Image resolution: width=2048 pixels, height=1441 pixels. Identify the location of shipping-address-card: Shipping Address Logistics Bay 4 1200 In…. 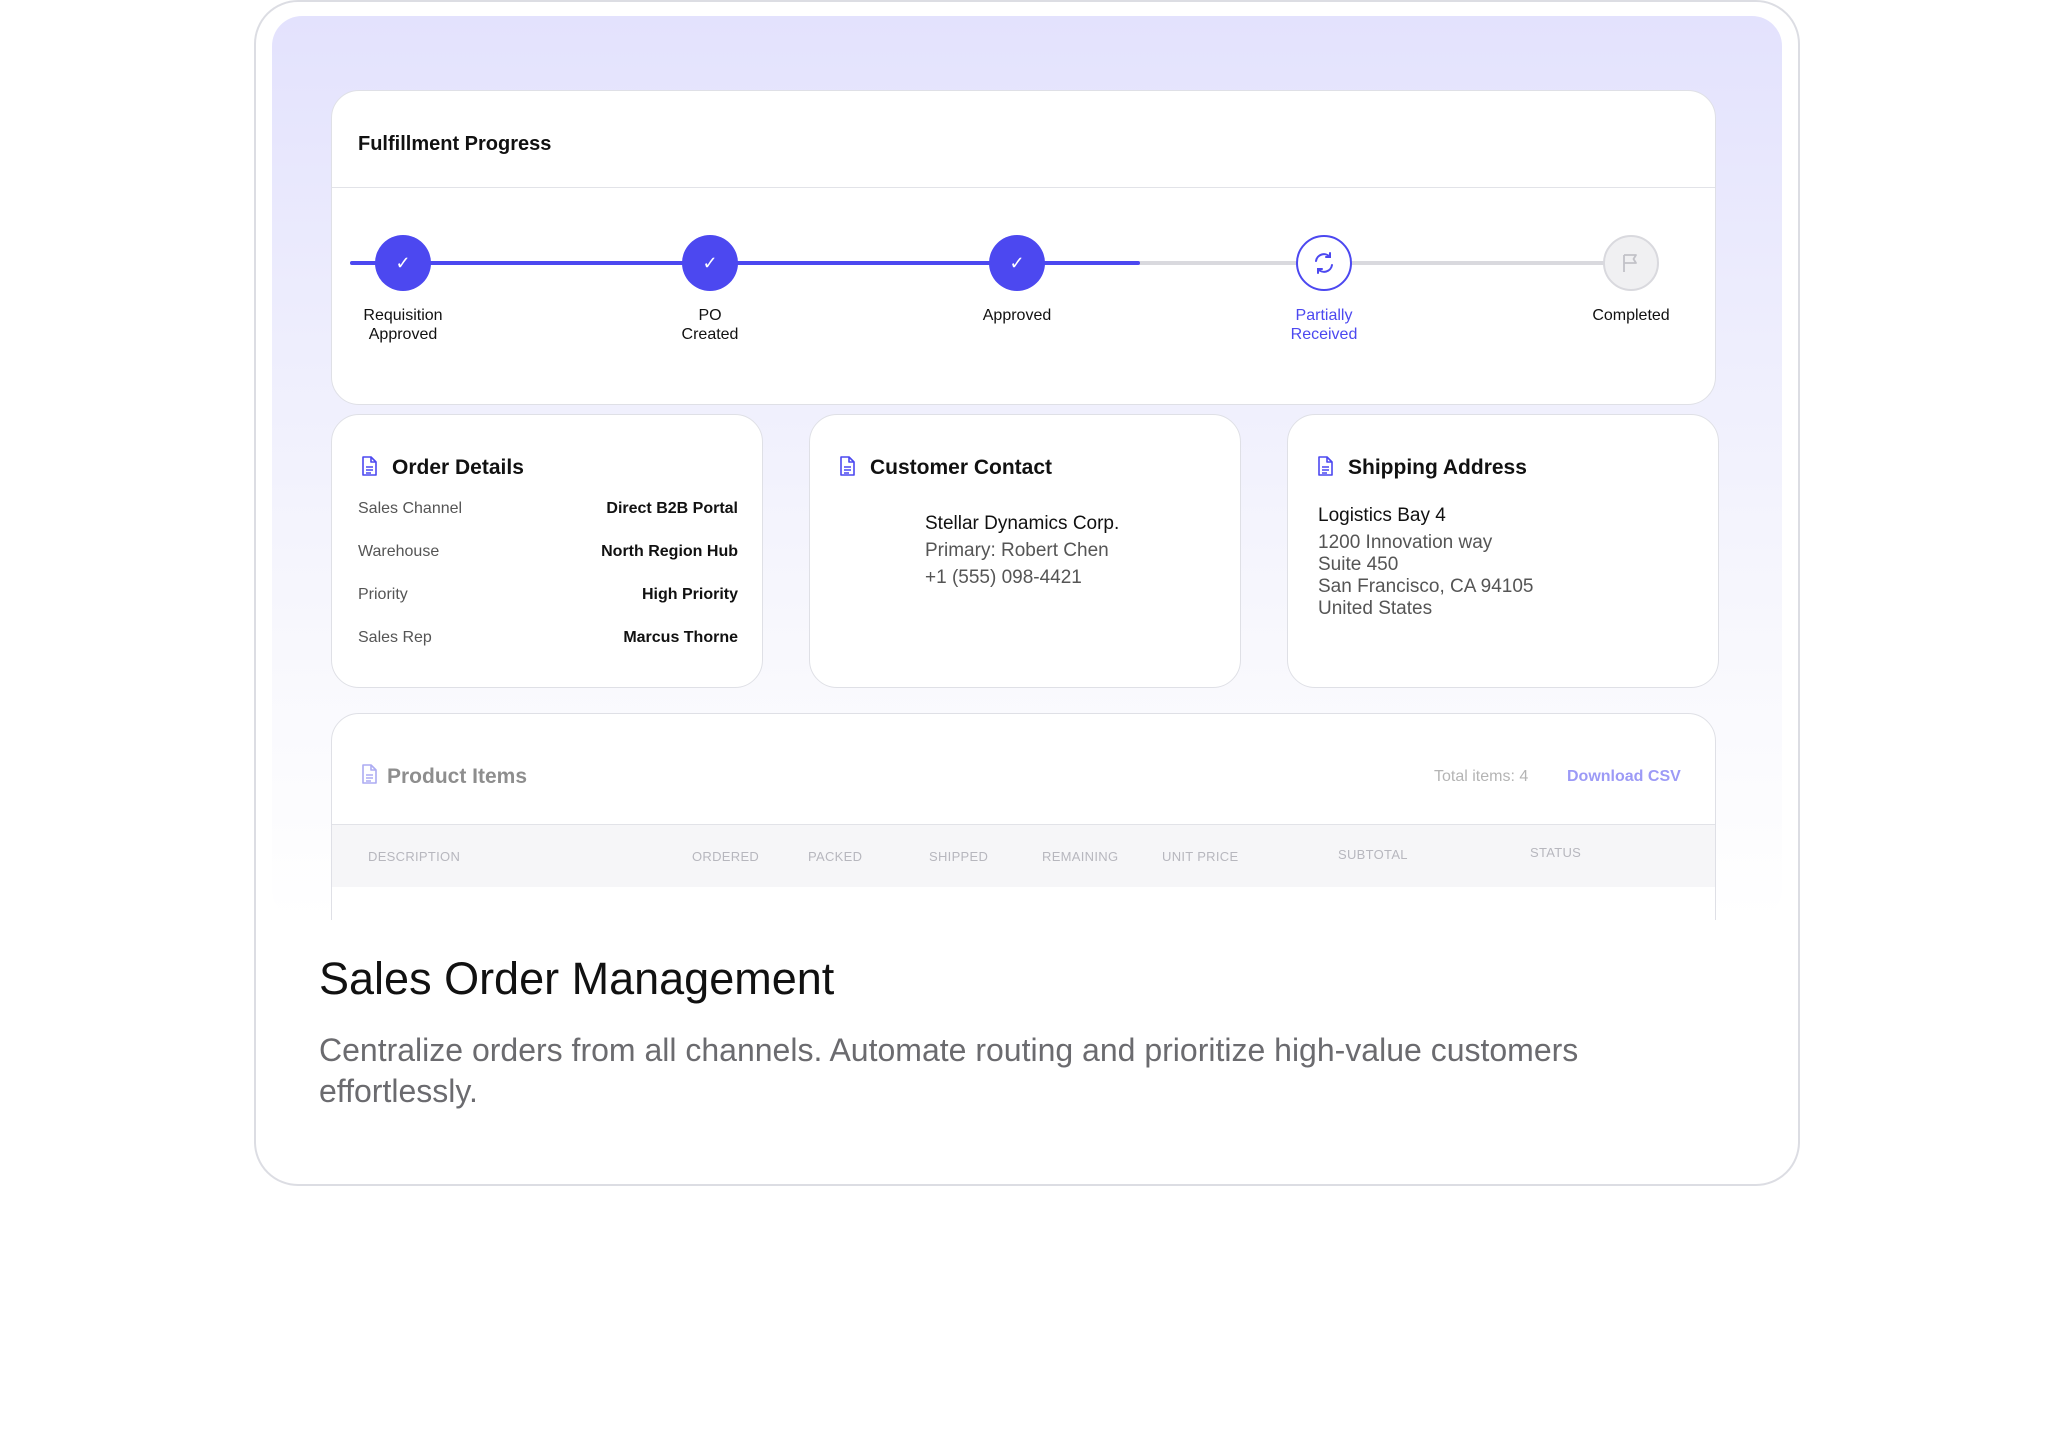
(1503, 551).